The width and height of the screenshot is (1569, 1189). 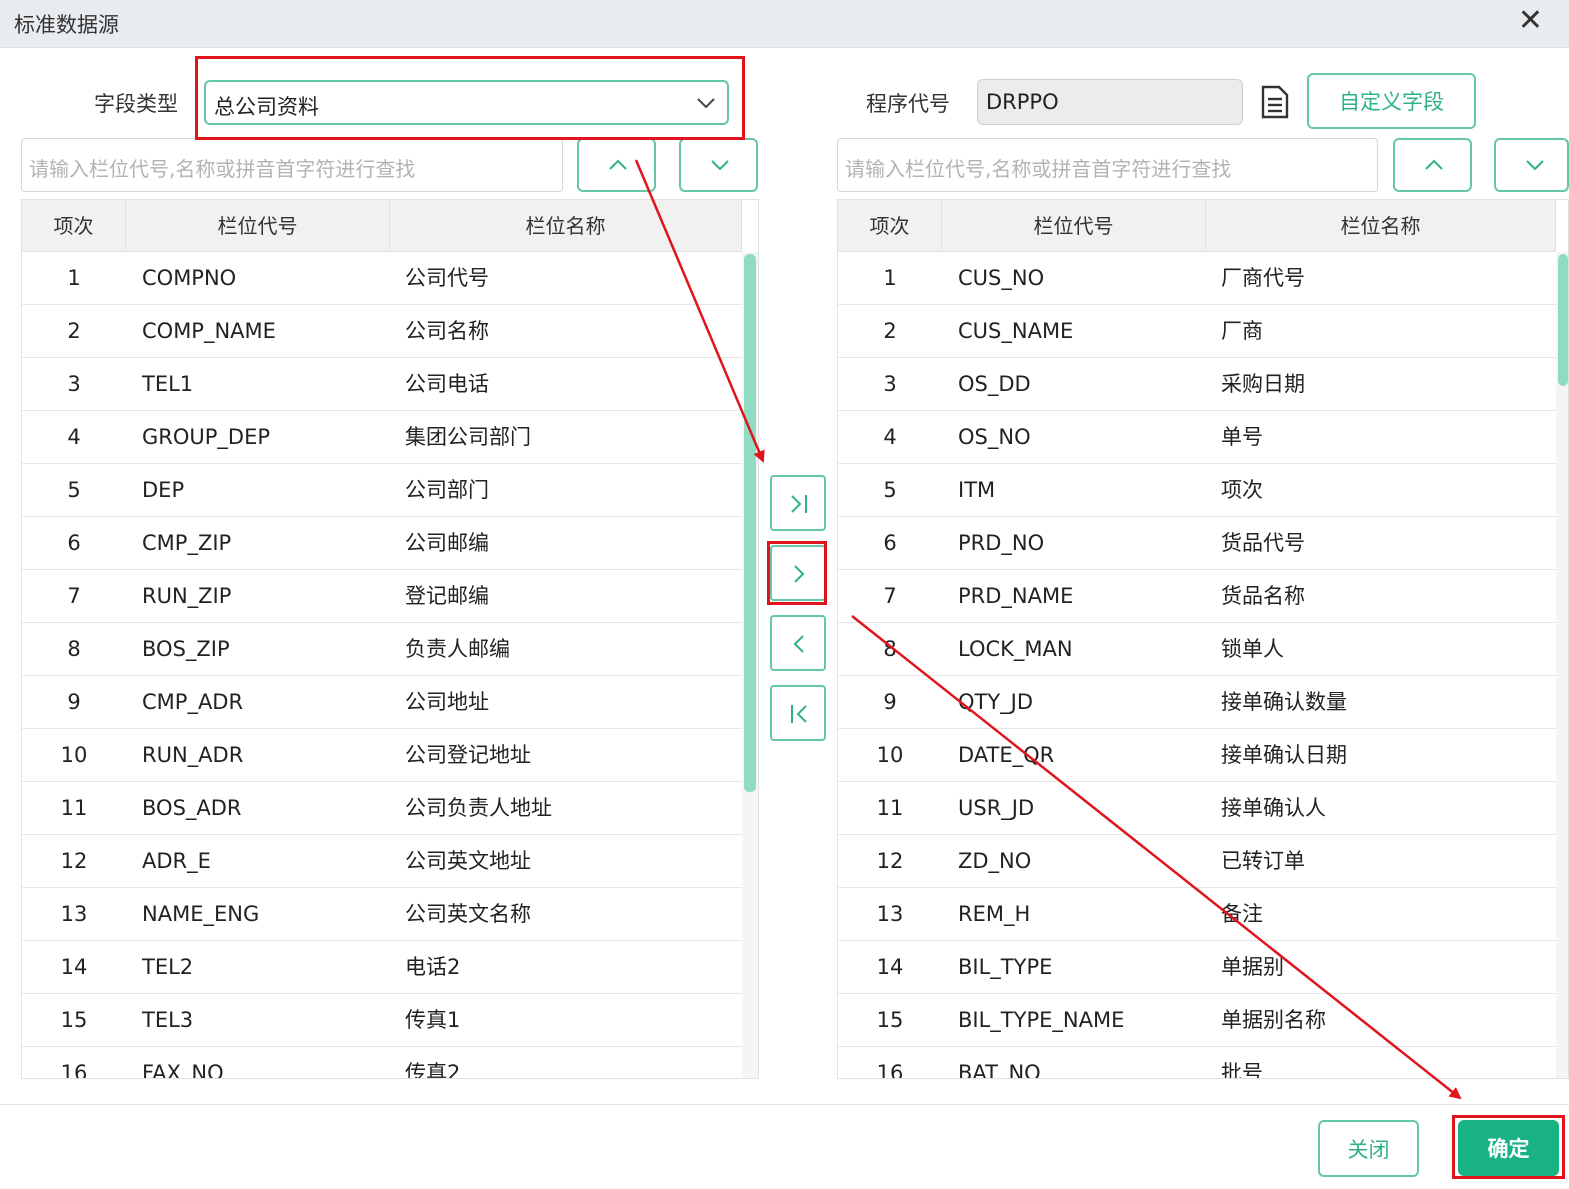 What do you see at coordinates (1197, 331) in the screenshot?
I see `table-row: 2 CUS_NAME 厂商` at bounding box center [1197, 331].